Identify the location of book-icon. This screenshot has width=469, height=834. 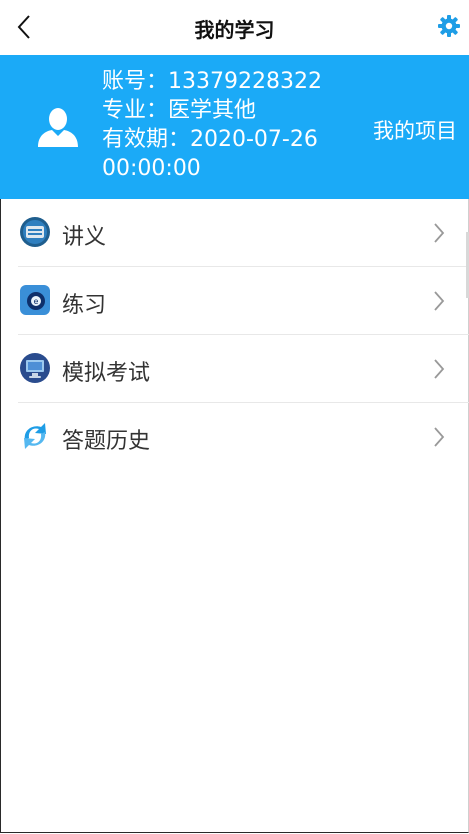
(35, 232).